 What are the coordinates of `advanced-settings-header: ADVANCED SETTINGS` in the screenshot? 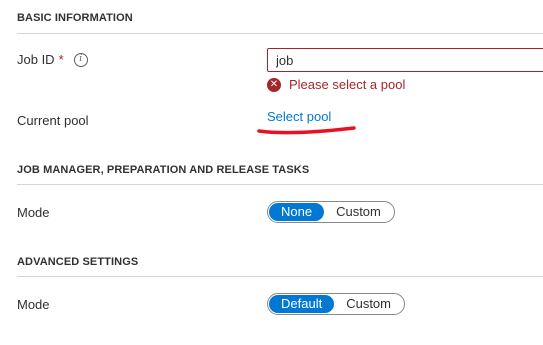 It's located at (78, 262).